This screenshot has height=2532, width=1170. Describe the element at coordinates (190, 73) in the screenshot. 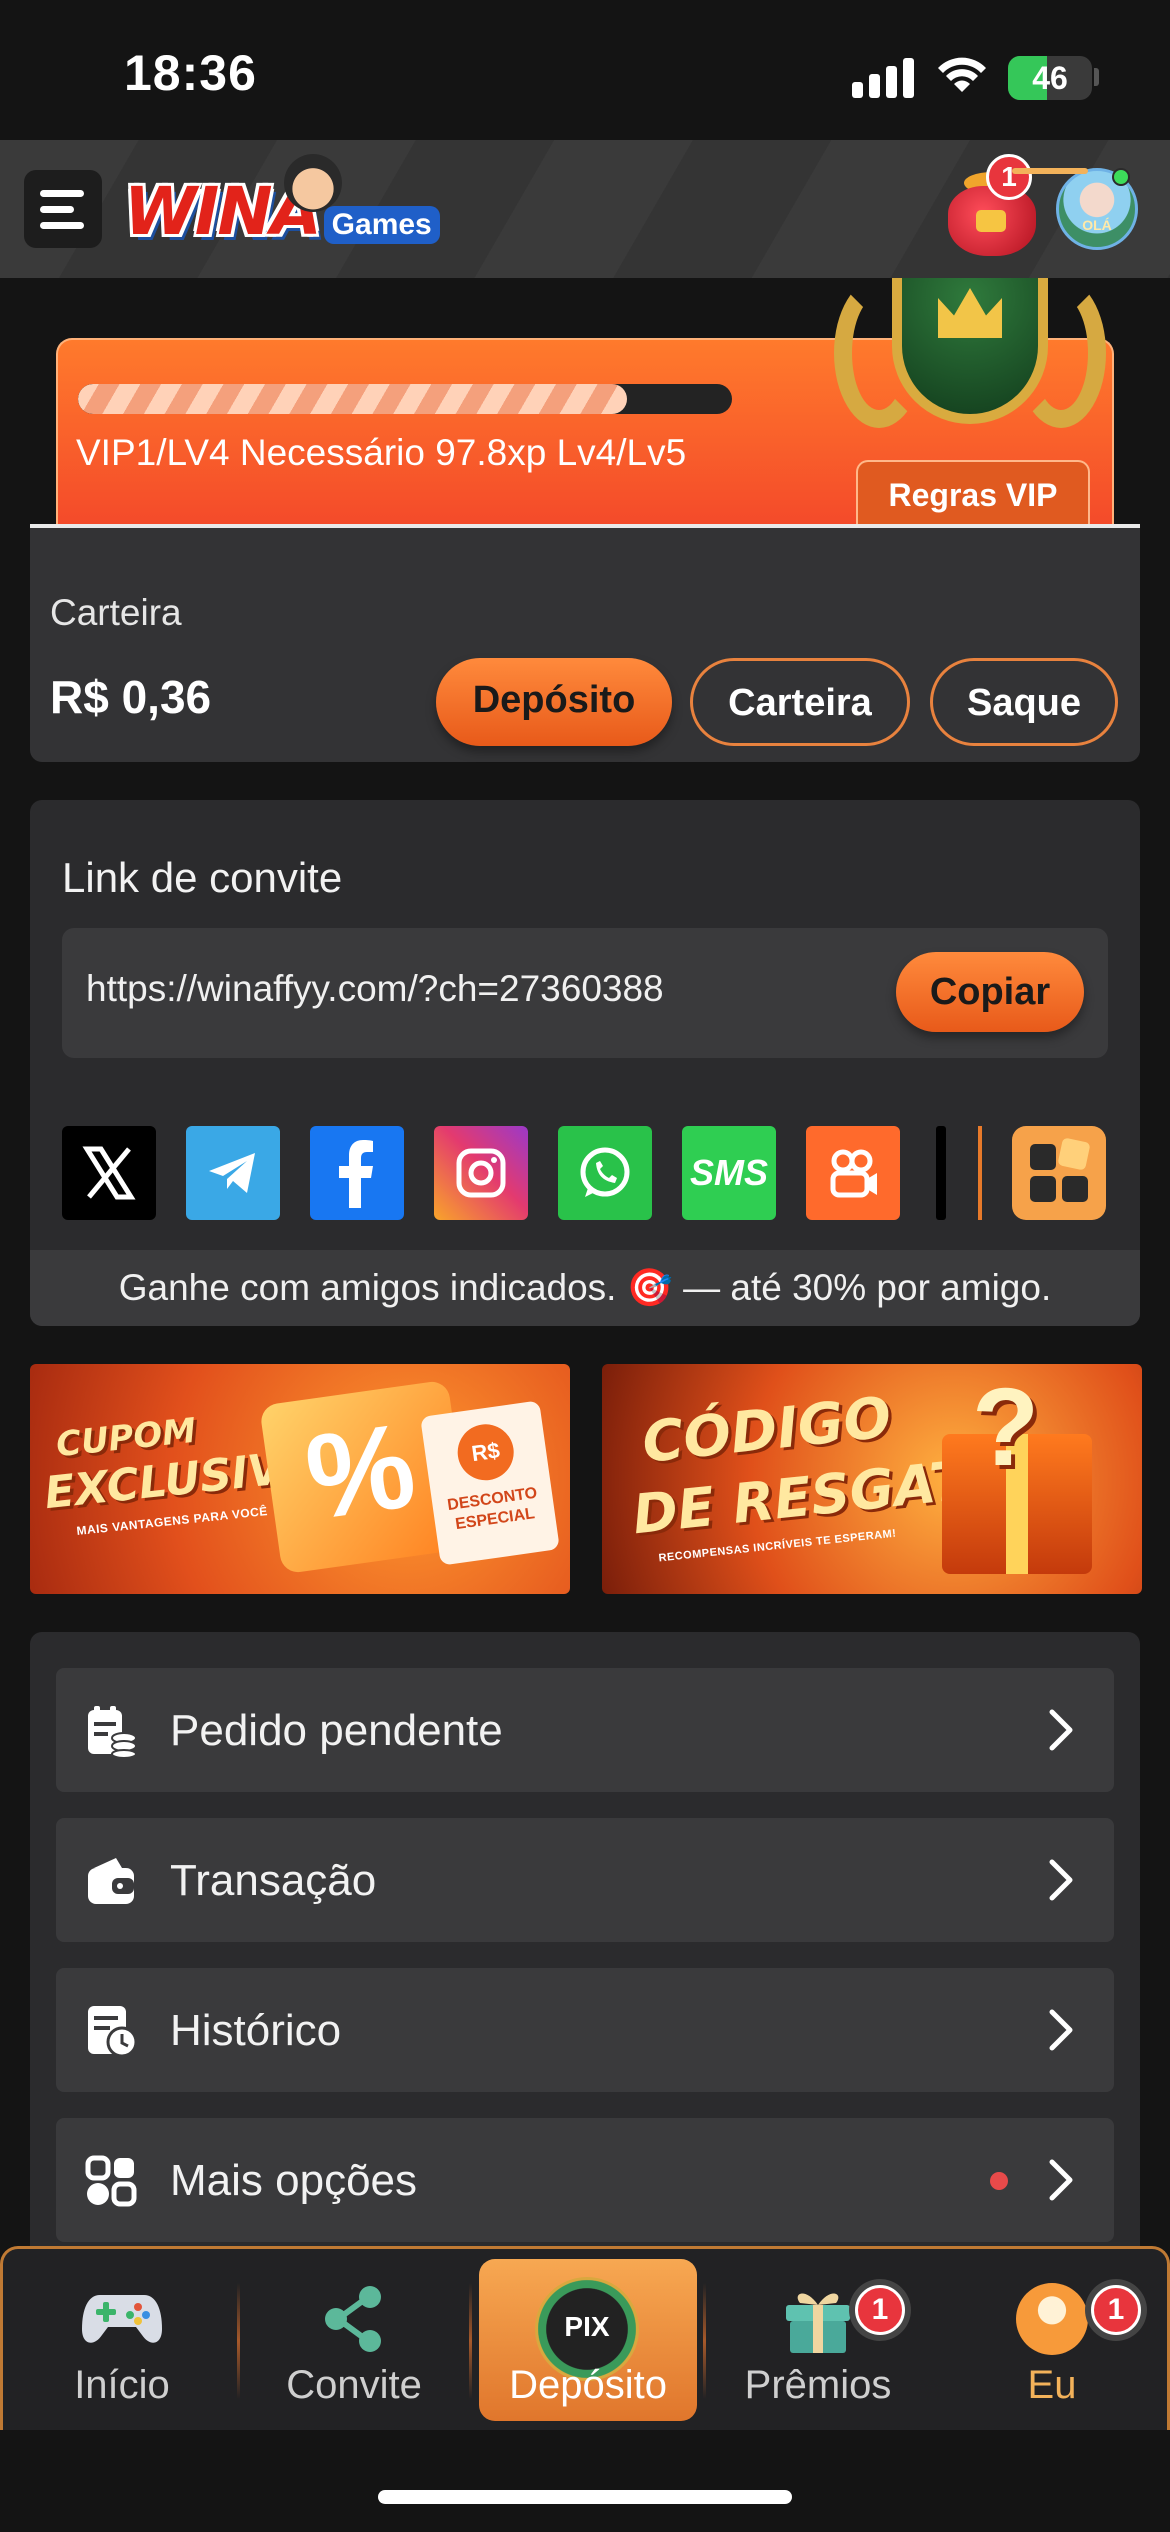

I see `status-time: 18:36` at that location.